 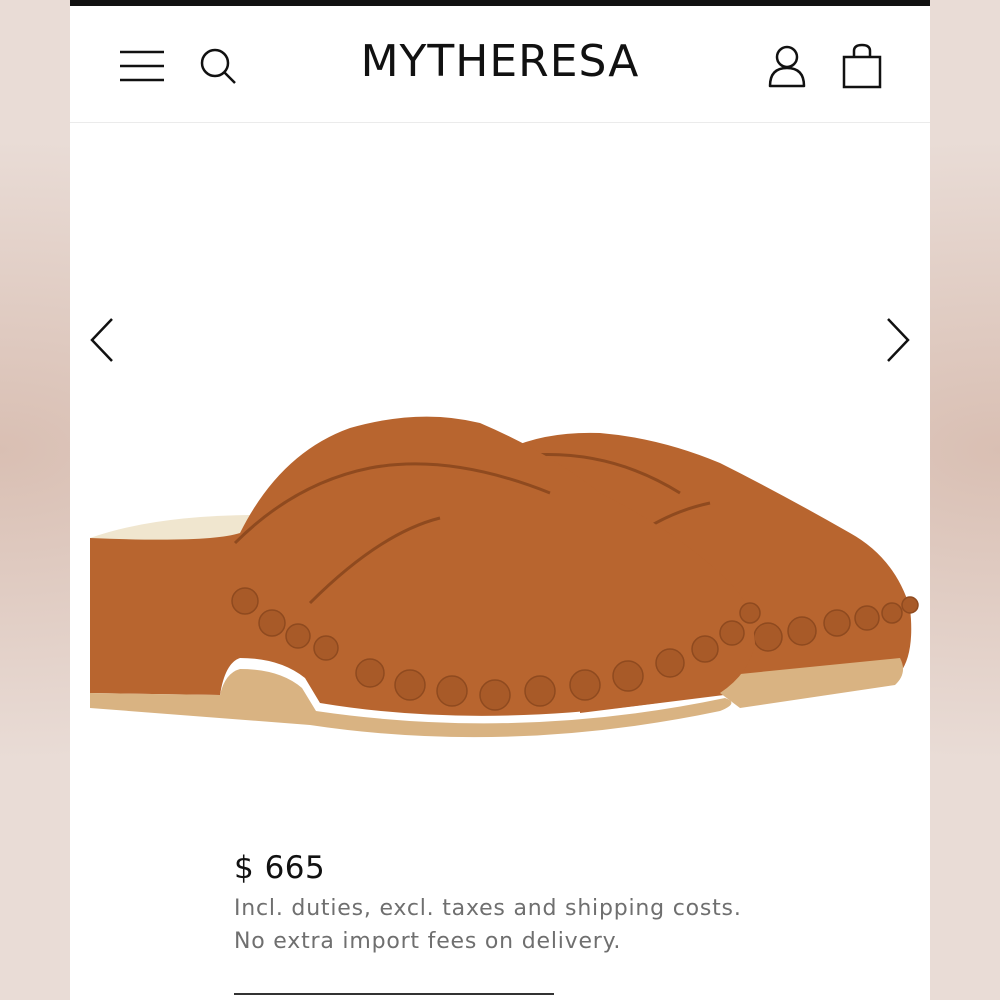 I want to click on account-button, so click(x=787, y=66).